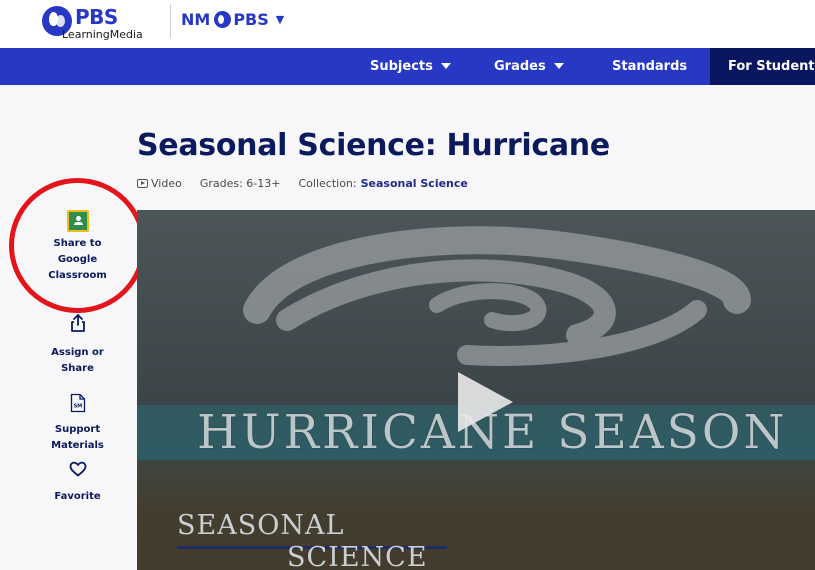 The height and width of the screenshot is (570, 815). What do you see at coordinates (280, 19) in the screenshot?
I see `caret-down-icon: ▼` at bounding box center [280, 19].